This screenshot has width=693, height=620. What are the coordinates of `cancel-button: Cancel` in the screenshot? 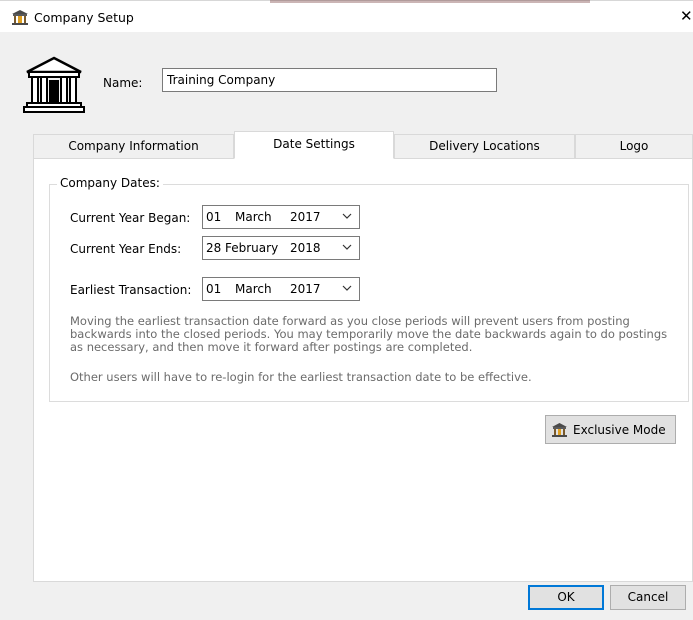 It's located at (648, 597).